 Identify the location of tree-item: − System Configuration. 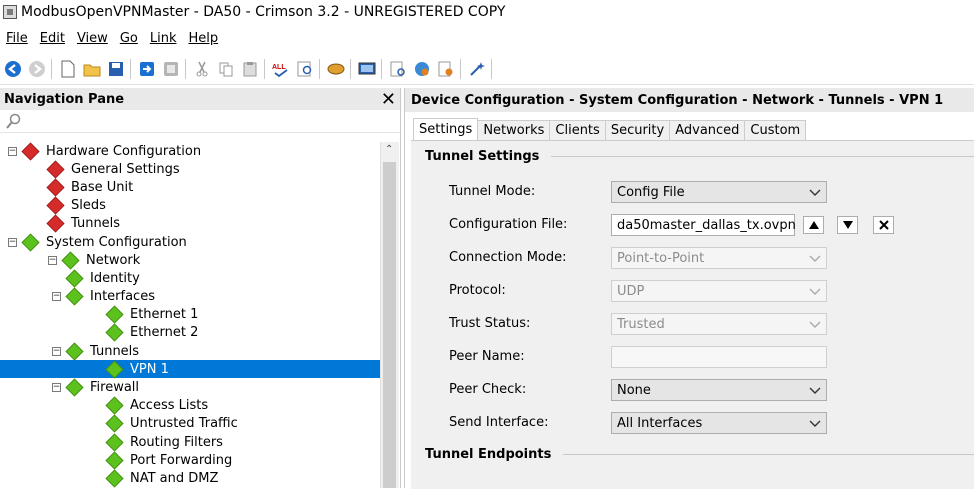
(190, 242).